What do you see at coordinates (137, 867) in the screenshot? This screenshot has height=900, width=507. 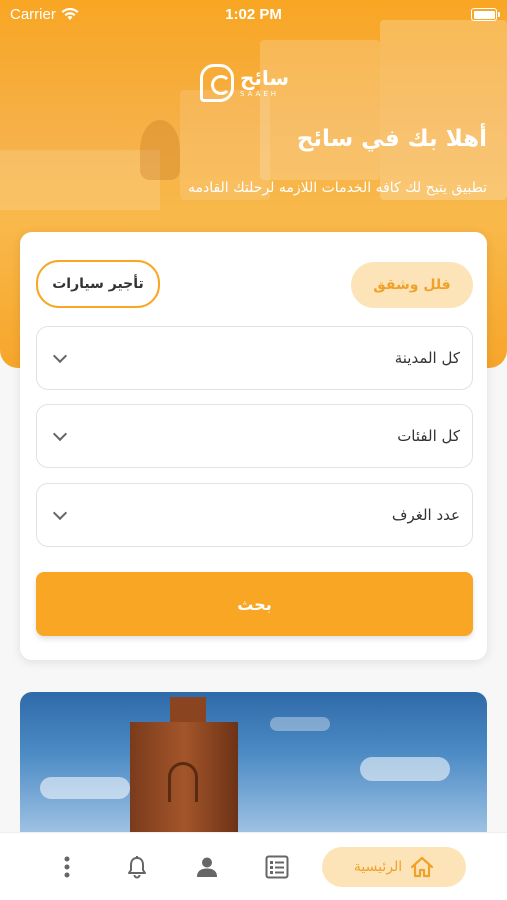 I see `bell-icon` at bounding box center [137, 867].